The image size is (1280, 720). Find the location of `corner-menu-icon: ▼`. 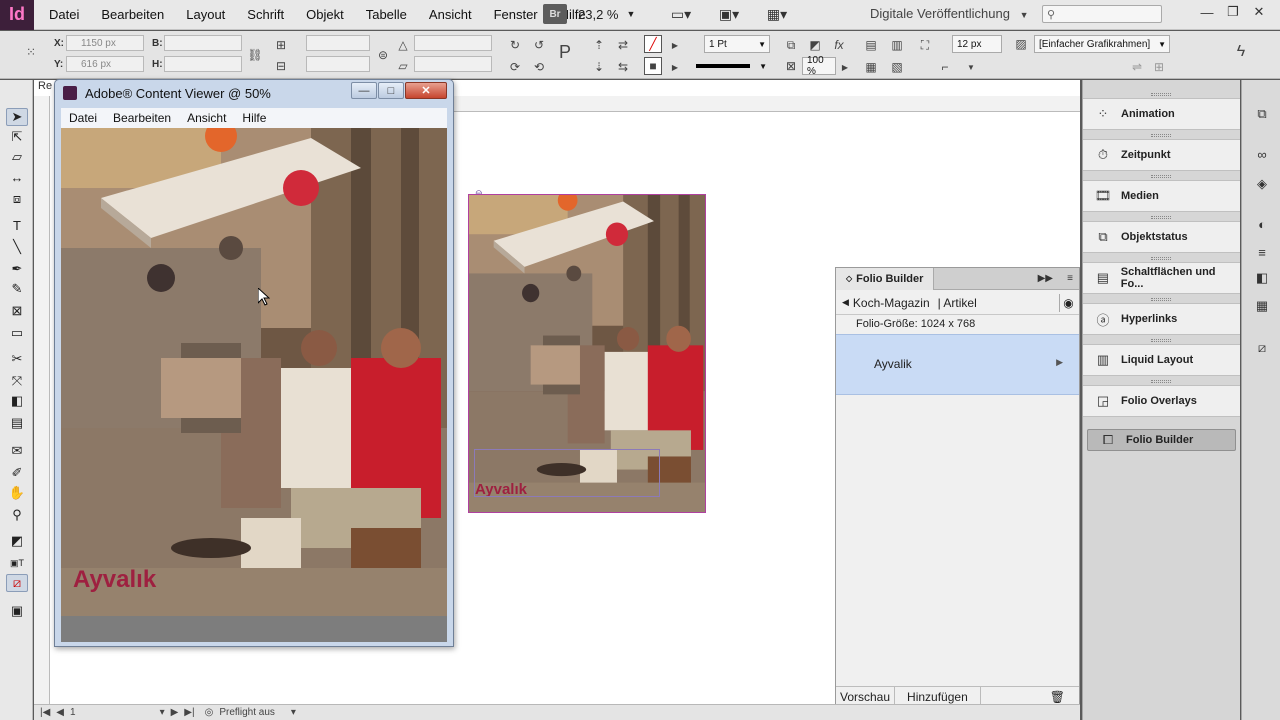

corner-menu-icon: ▼ is located at coordinates (971, 67).